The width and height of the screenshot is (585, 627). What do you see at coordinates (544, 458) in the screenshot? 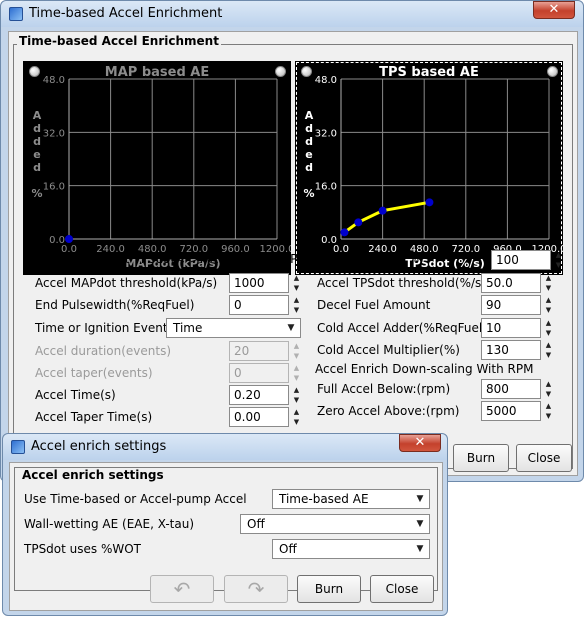
I see `close-button: Close` at bounding box center [544, 458].